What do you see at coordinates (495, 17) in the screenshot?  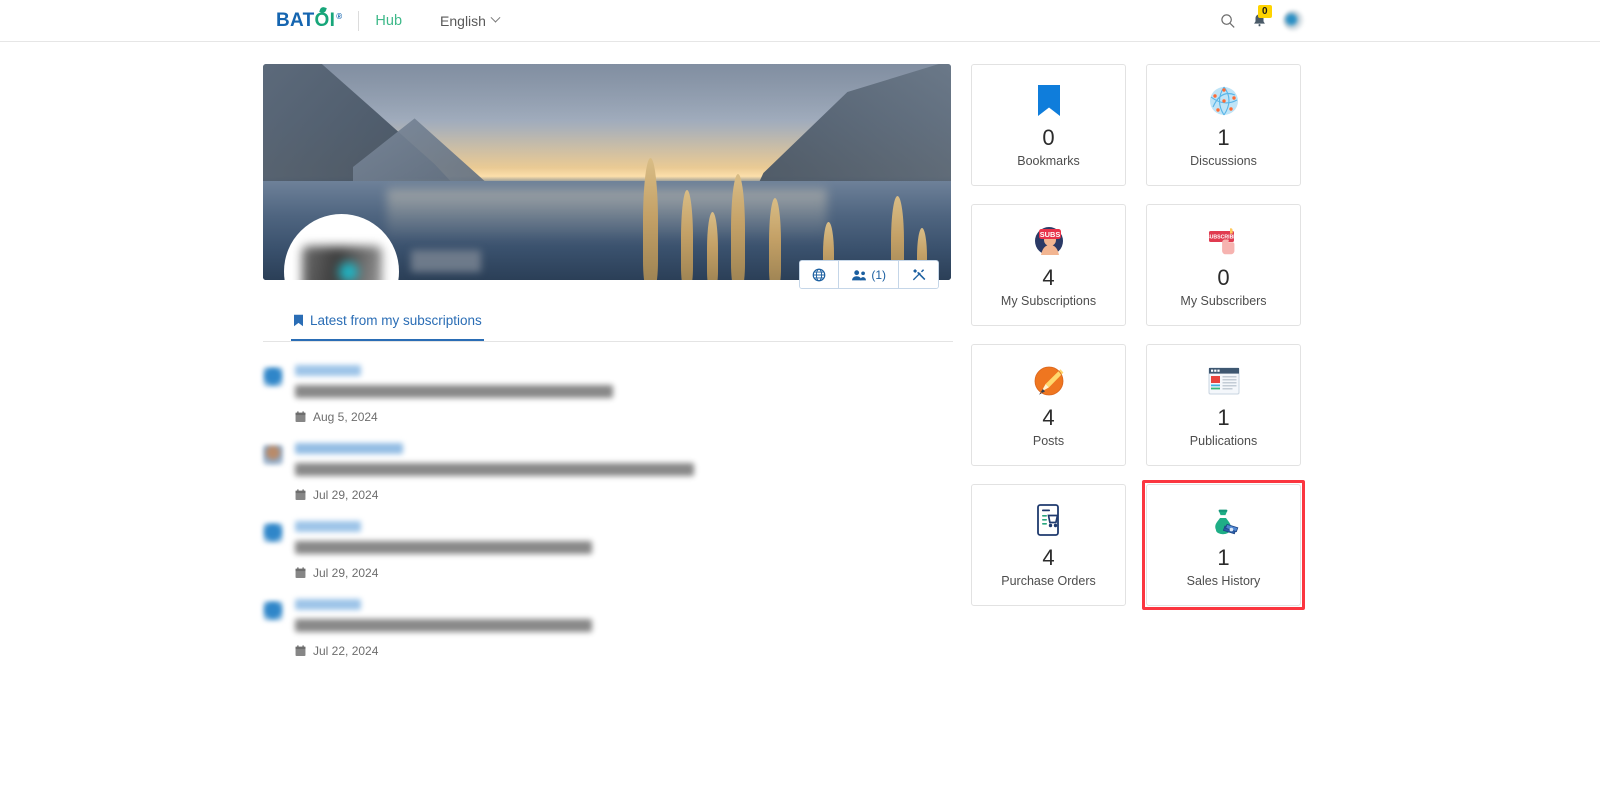 I see `chevron-down-icon` at bounding box center [495, 17].